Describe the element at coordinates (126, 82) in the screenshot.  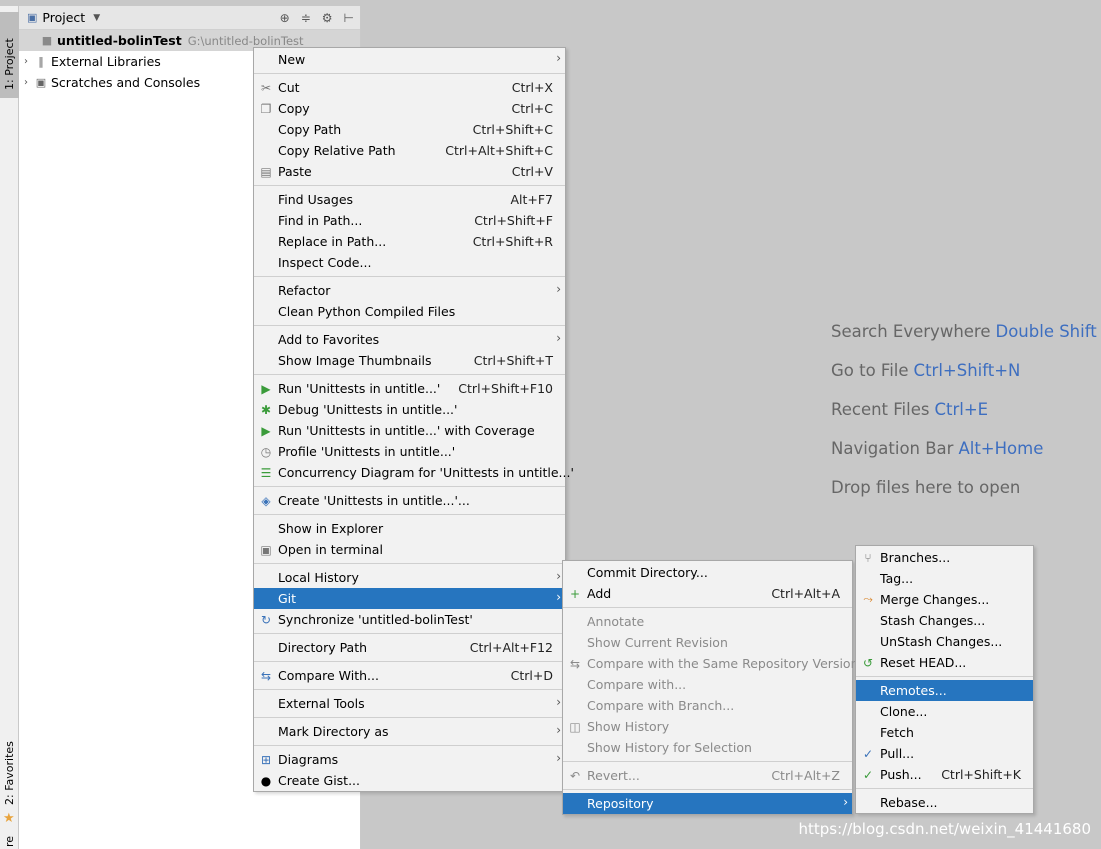
I see `tree-node-label: Scratches and Consoles` at that location.